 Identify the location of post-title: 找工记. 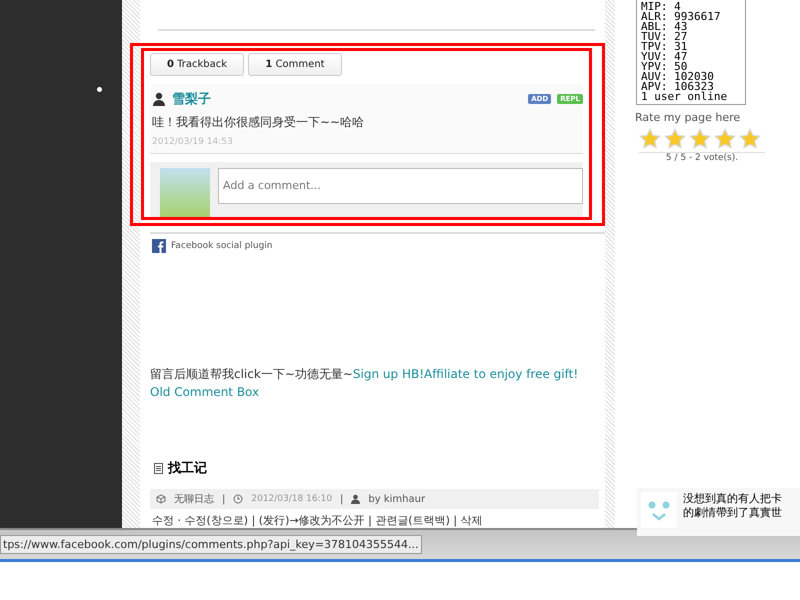
(187, 468).